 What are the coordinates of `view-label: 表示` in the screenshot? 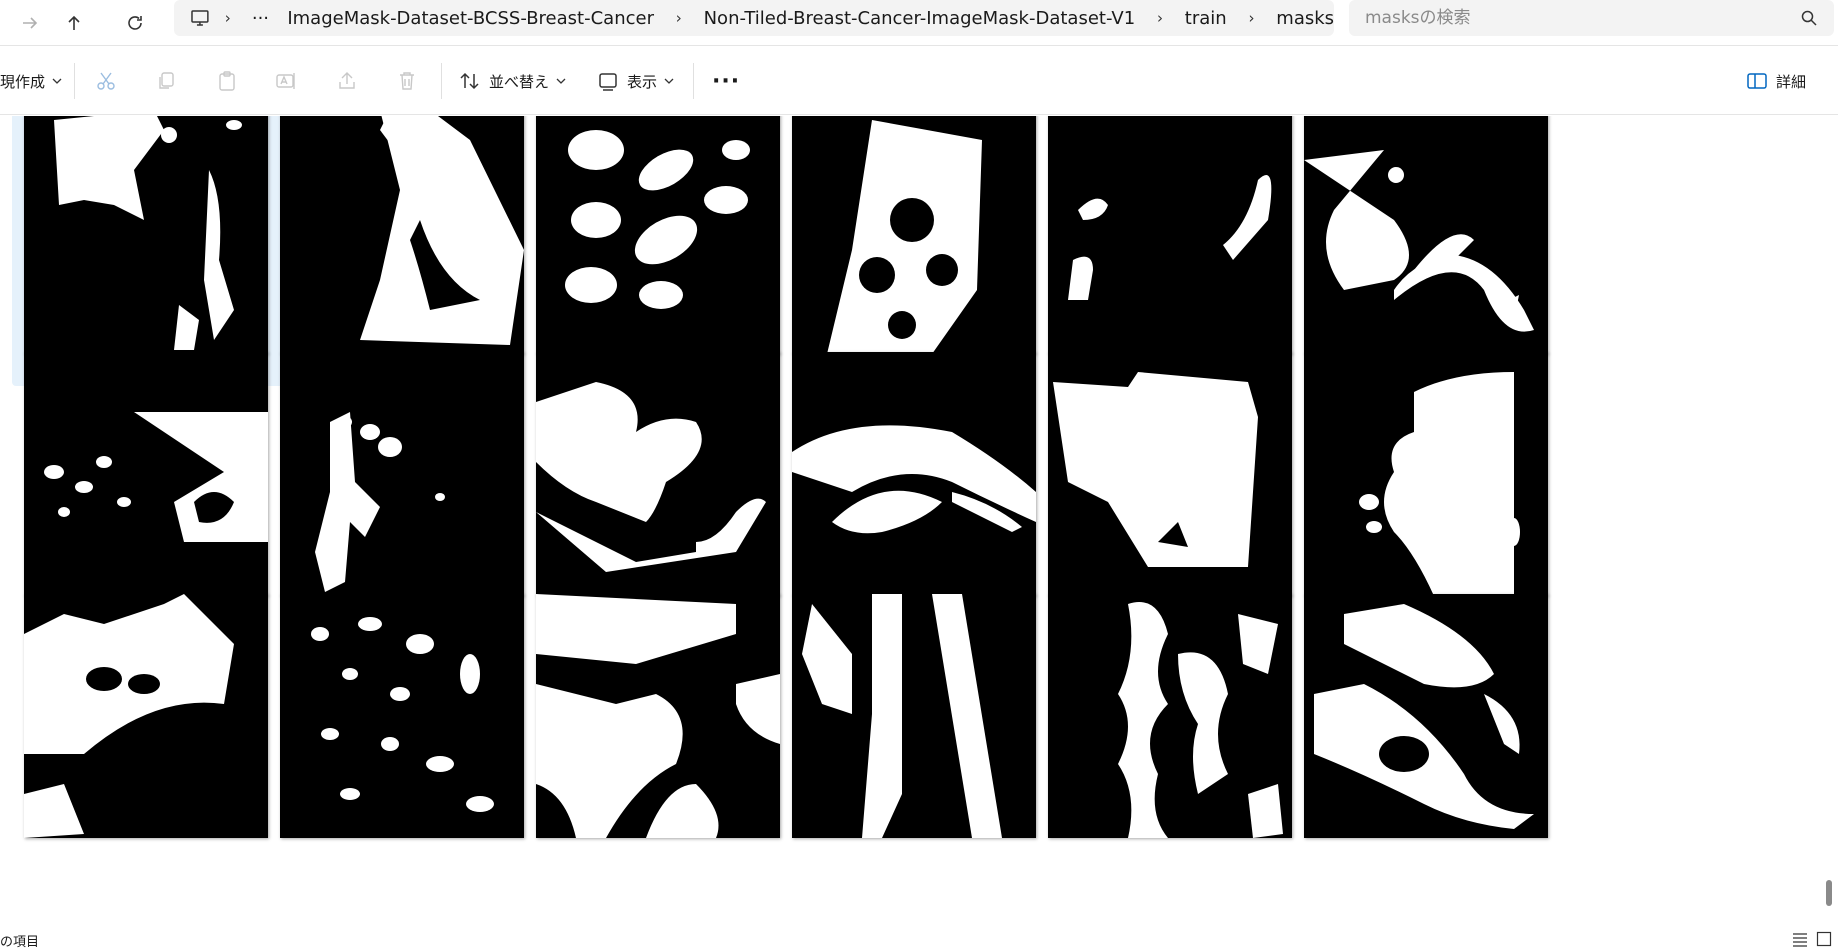 It's located at (642, 81).